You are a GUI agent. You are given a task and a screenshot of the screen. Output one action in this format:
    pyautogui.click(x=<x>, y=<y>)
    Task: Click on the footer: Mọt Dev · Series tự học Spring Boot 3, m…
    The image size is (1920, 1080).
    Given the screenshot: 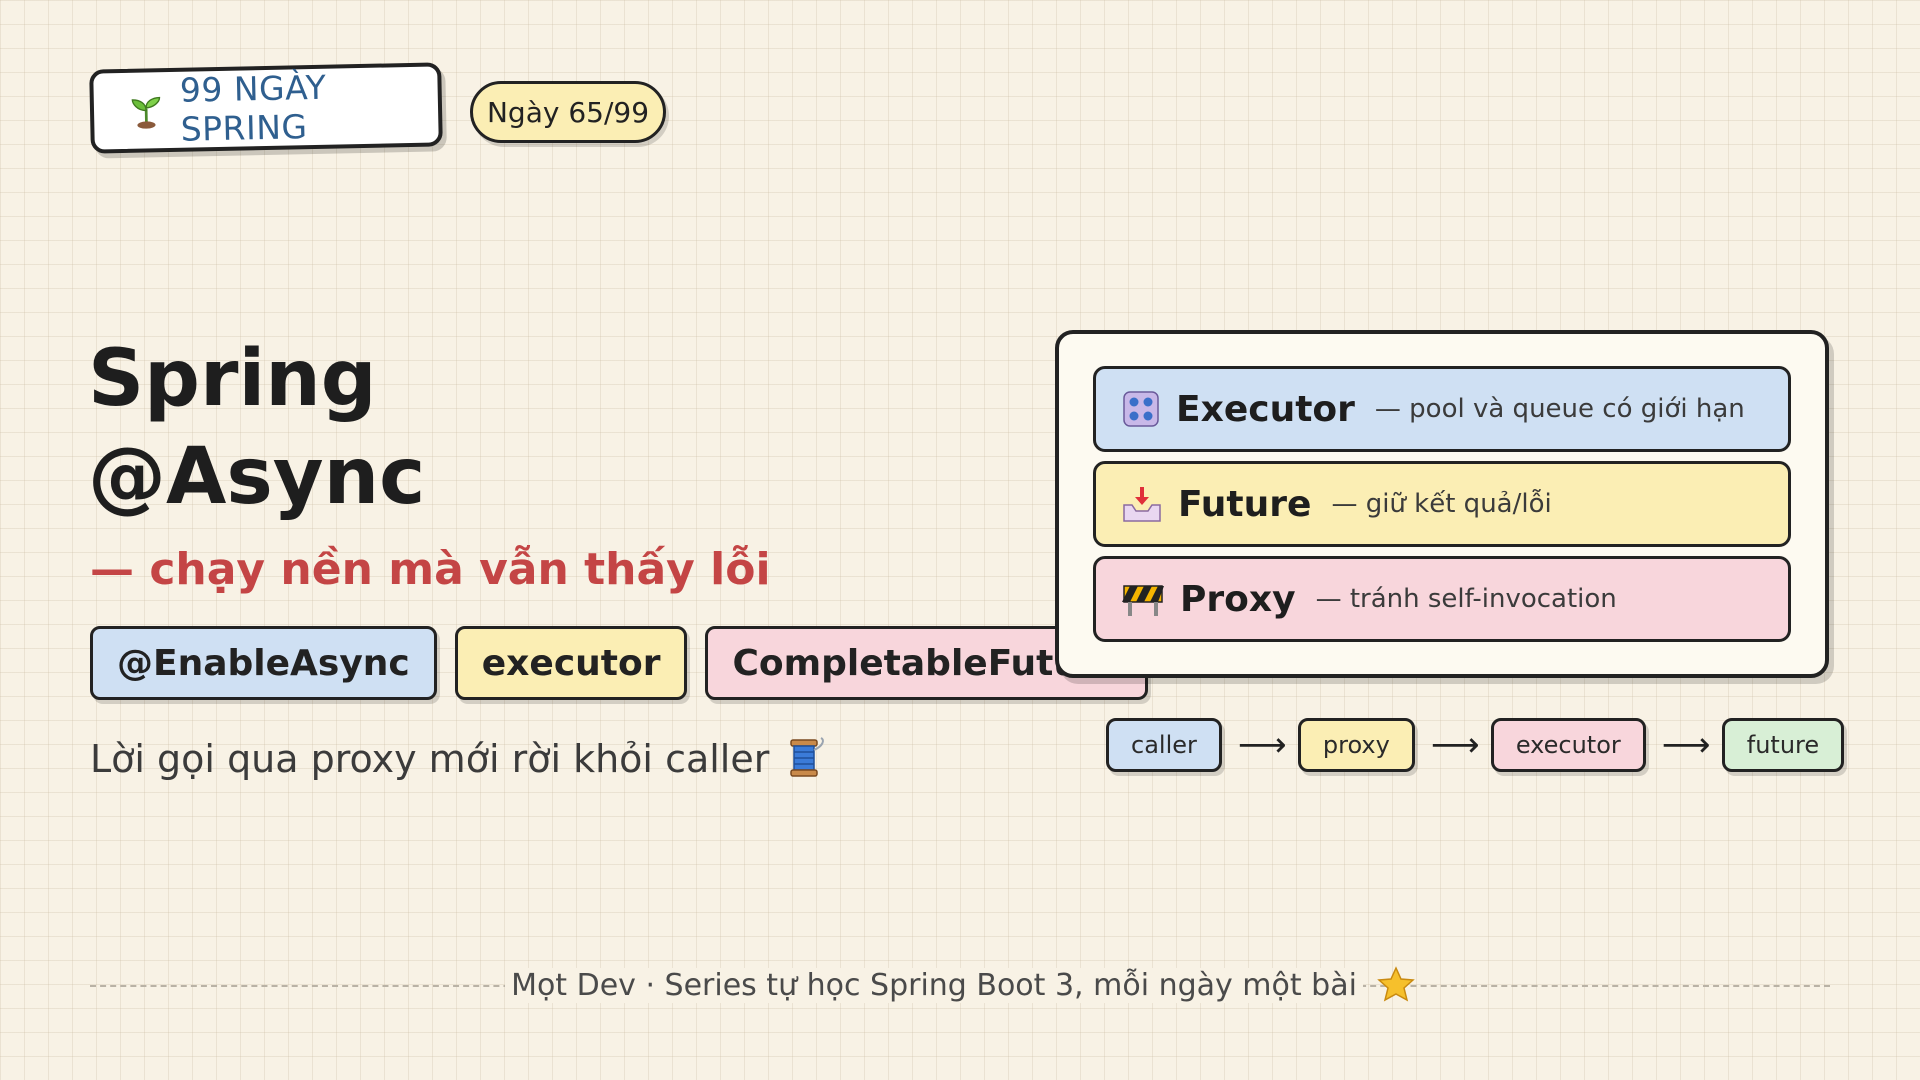 What is the action you would take?
    pyautogui.click(x=960, y=985)
    